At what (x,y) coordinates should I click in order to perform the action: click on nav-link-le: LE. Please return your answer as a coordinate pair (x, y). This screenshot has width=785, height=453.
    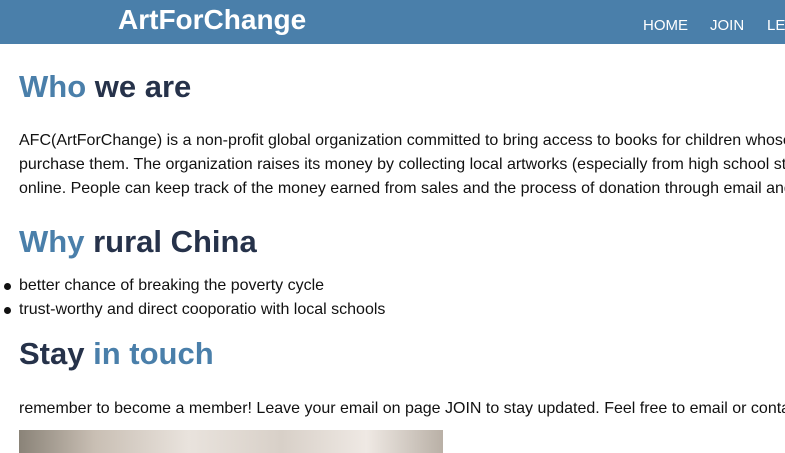
    Looking at the image, I should click on (776, 25).